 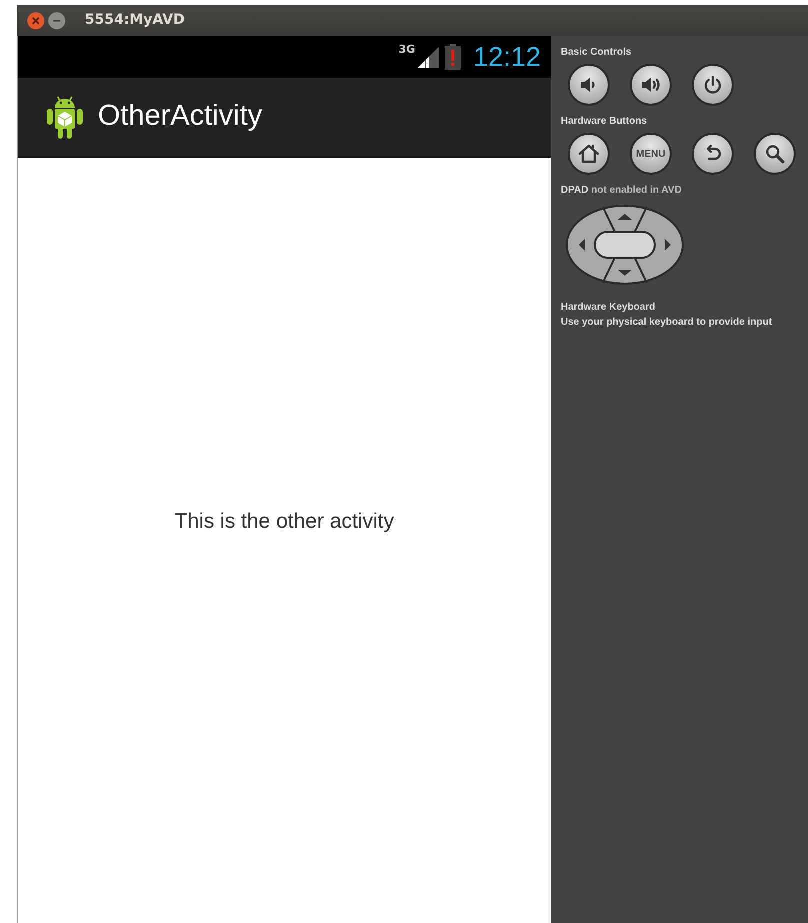 I want to click on activity-title: OtherActivity, so click(x=180, y=116).